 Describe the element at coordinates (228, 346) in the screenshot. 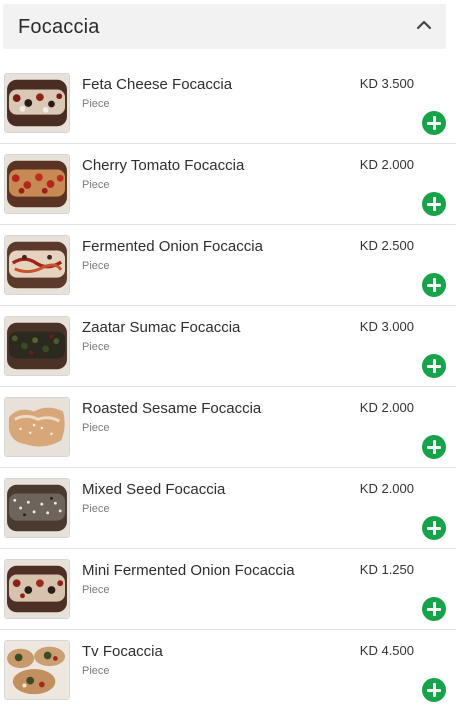

I see `product-item: Zaatar Sumac Focaccia Piece KD 3.000` at that location.